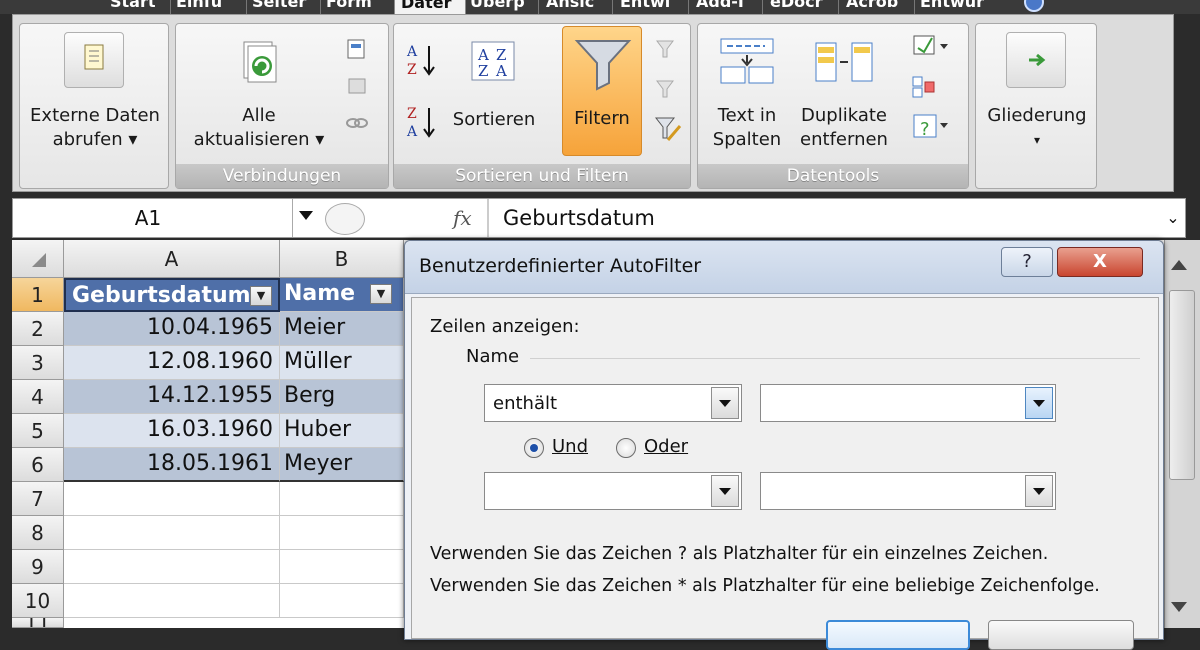 The width and height of the screenshot is (1200, 650). What do you see at coordinates (95, 140) in the screenshot?
I see `external-data-label-2: abrufen ▾` at bounding box center [95, 140].